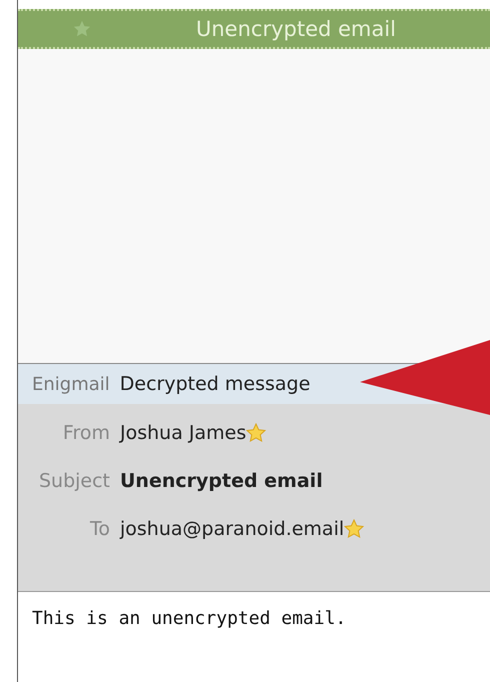  Describe the element at coordinates (232, 529) in the screenshot. I see `contact-name: joshua@paranoid.email` at that location.